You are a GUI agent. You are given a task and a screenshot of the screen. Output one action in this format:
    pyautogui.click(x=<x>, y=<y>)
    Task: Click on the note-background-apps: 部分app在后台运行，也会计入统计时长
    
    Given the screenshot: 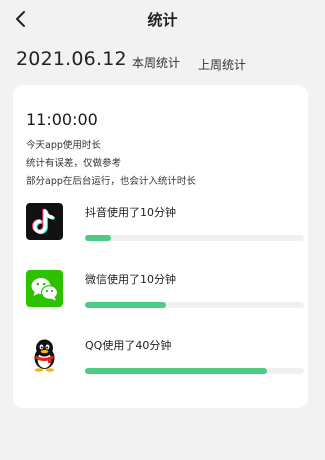 What is the action you would take?
    pyautogui.click(x=111, y=181)
    